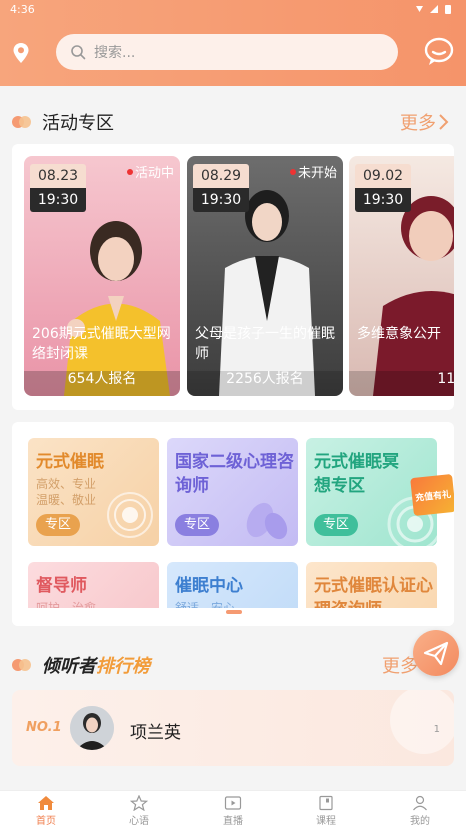  What do you see at coordinates (46, 821) in the screenshot?
I see `tab-label: 首页` at bounding box center [46, 821].